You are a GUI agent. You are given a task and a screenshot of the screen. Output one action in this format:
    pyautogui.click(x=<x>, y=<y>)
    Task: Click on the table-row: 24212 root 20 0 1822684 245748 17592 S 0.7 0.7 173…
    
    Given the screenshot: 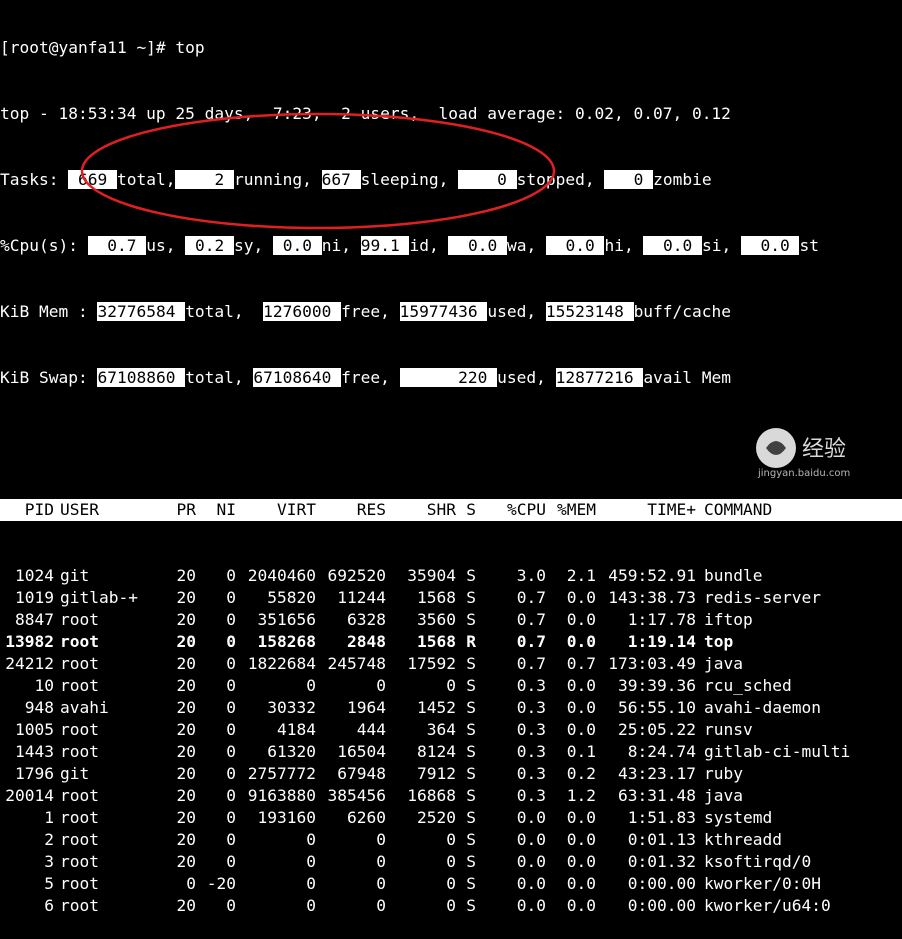 What is the action you would take?
    pyautogui.click(x=451, y=664)
    